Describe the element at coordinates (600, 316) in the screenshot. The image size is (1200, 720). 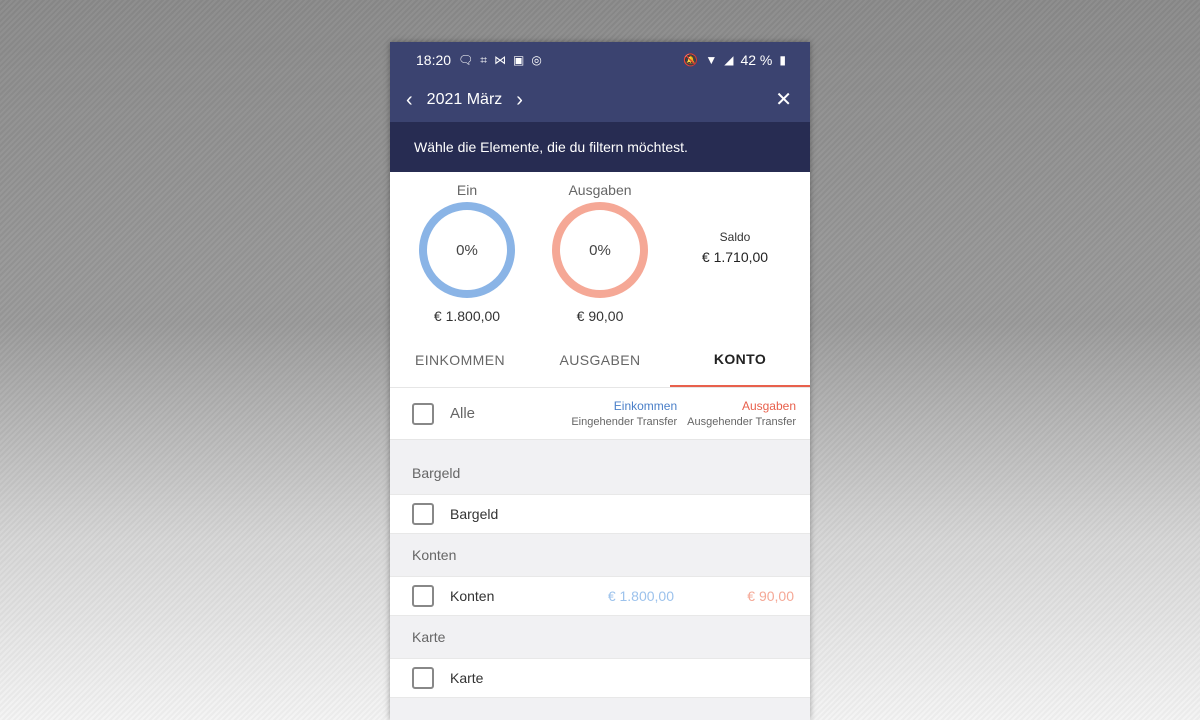
I see `expense-amount: € 90,00` at that location.